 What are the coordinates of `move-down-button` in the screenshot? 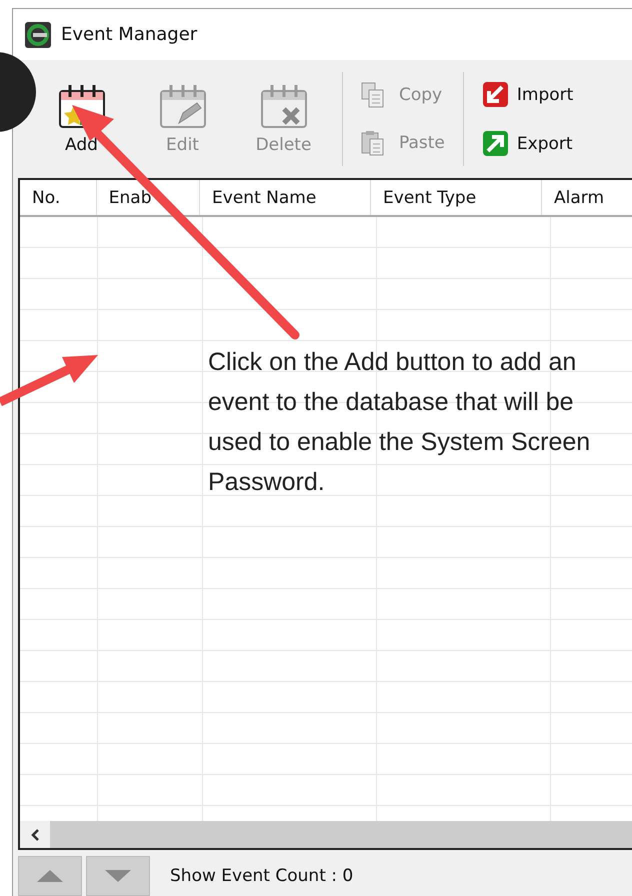 It's located at (118, 876).